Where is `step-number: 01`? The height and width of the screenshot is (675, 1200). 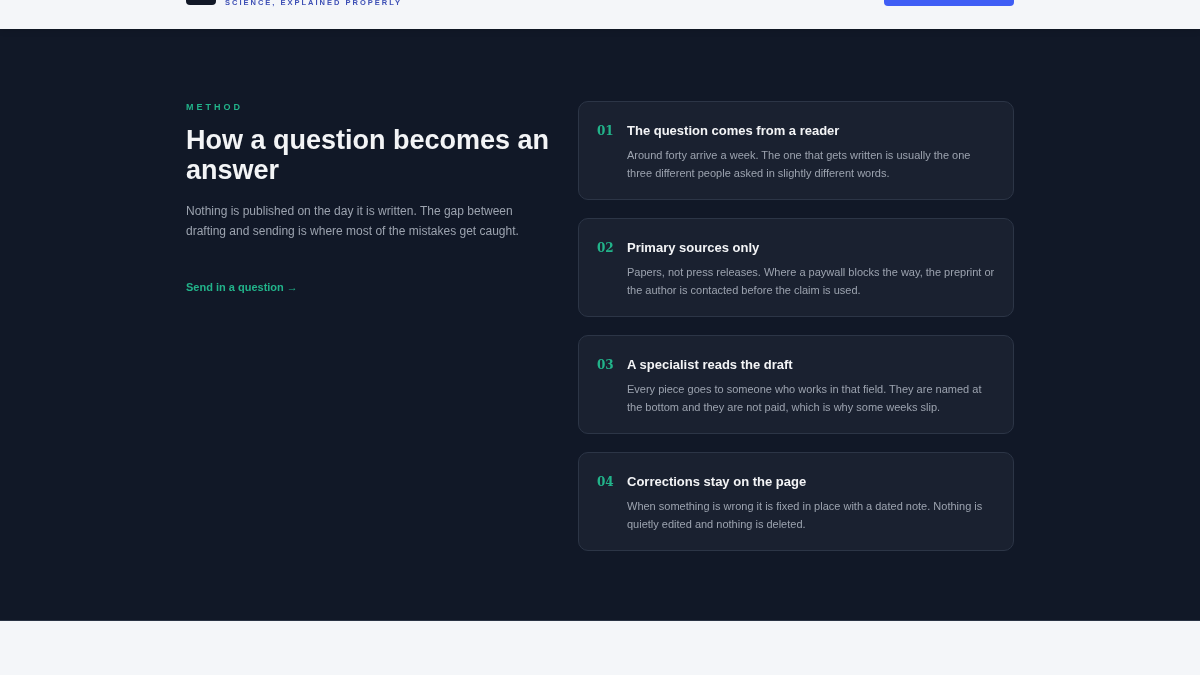 step-number: 01 is located at coordinates (605, 131).